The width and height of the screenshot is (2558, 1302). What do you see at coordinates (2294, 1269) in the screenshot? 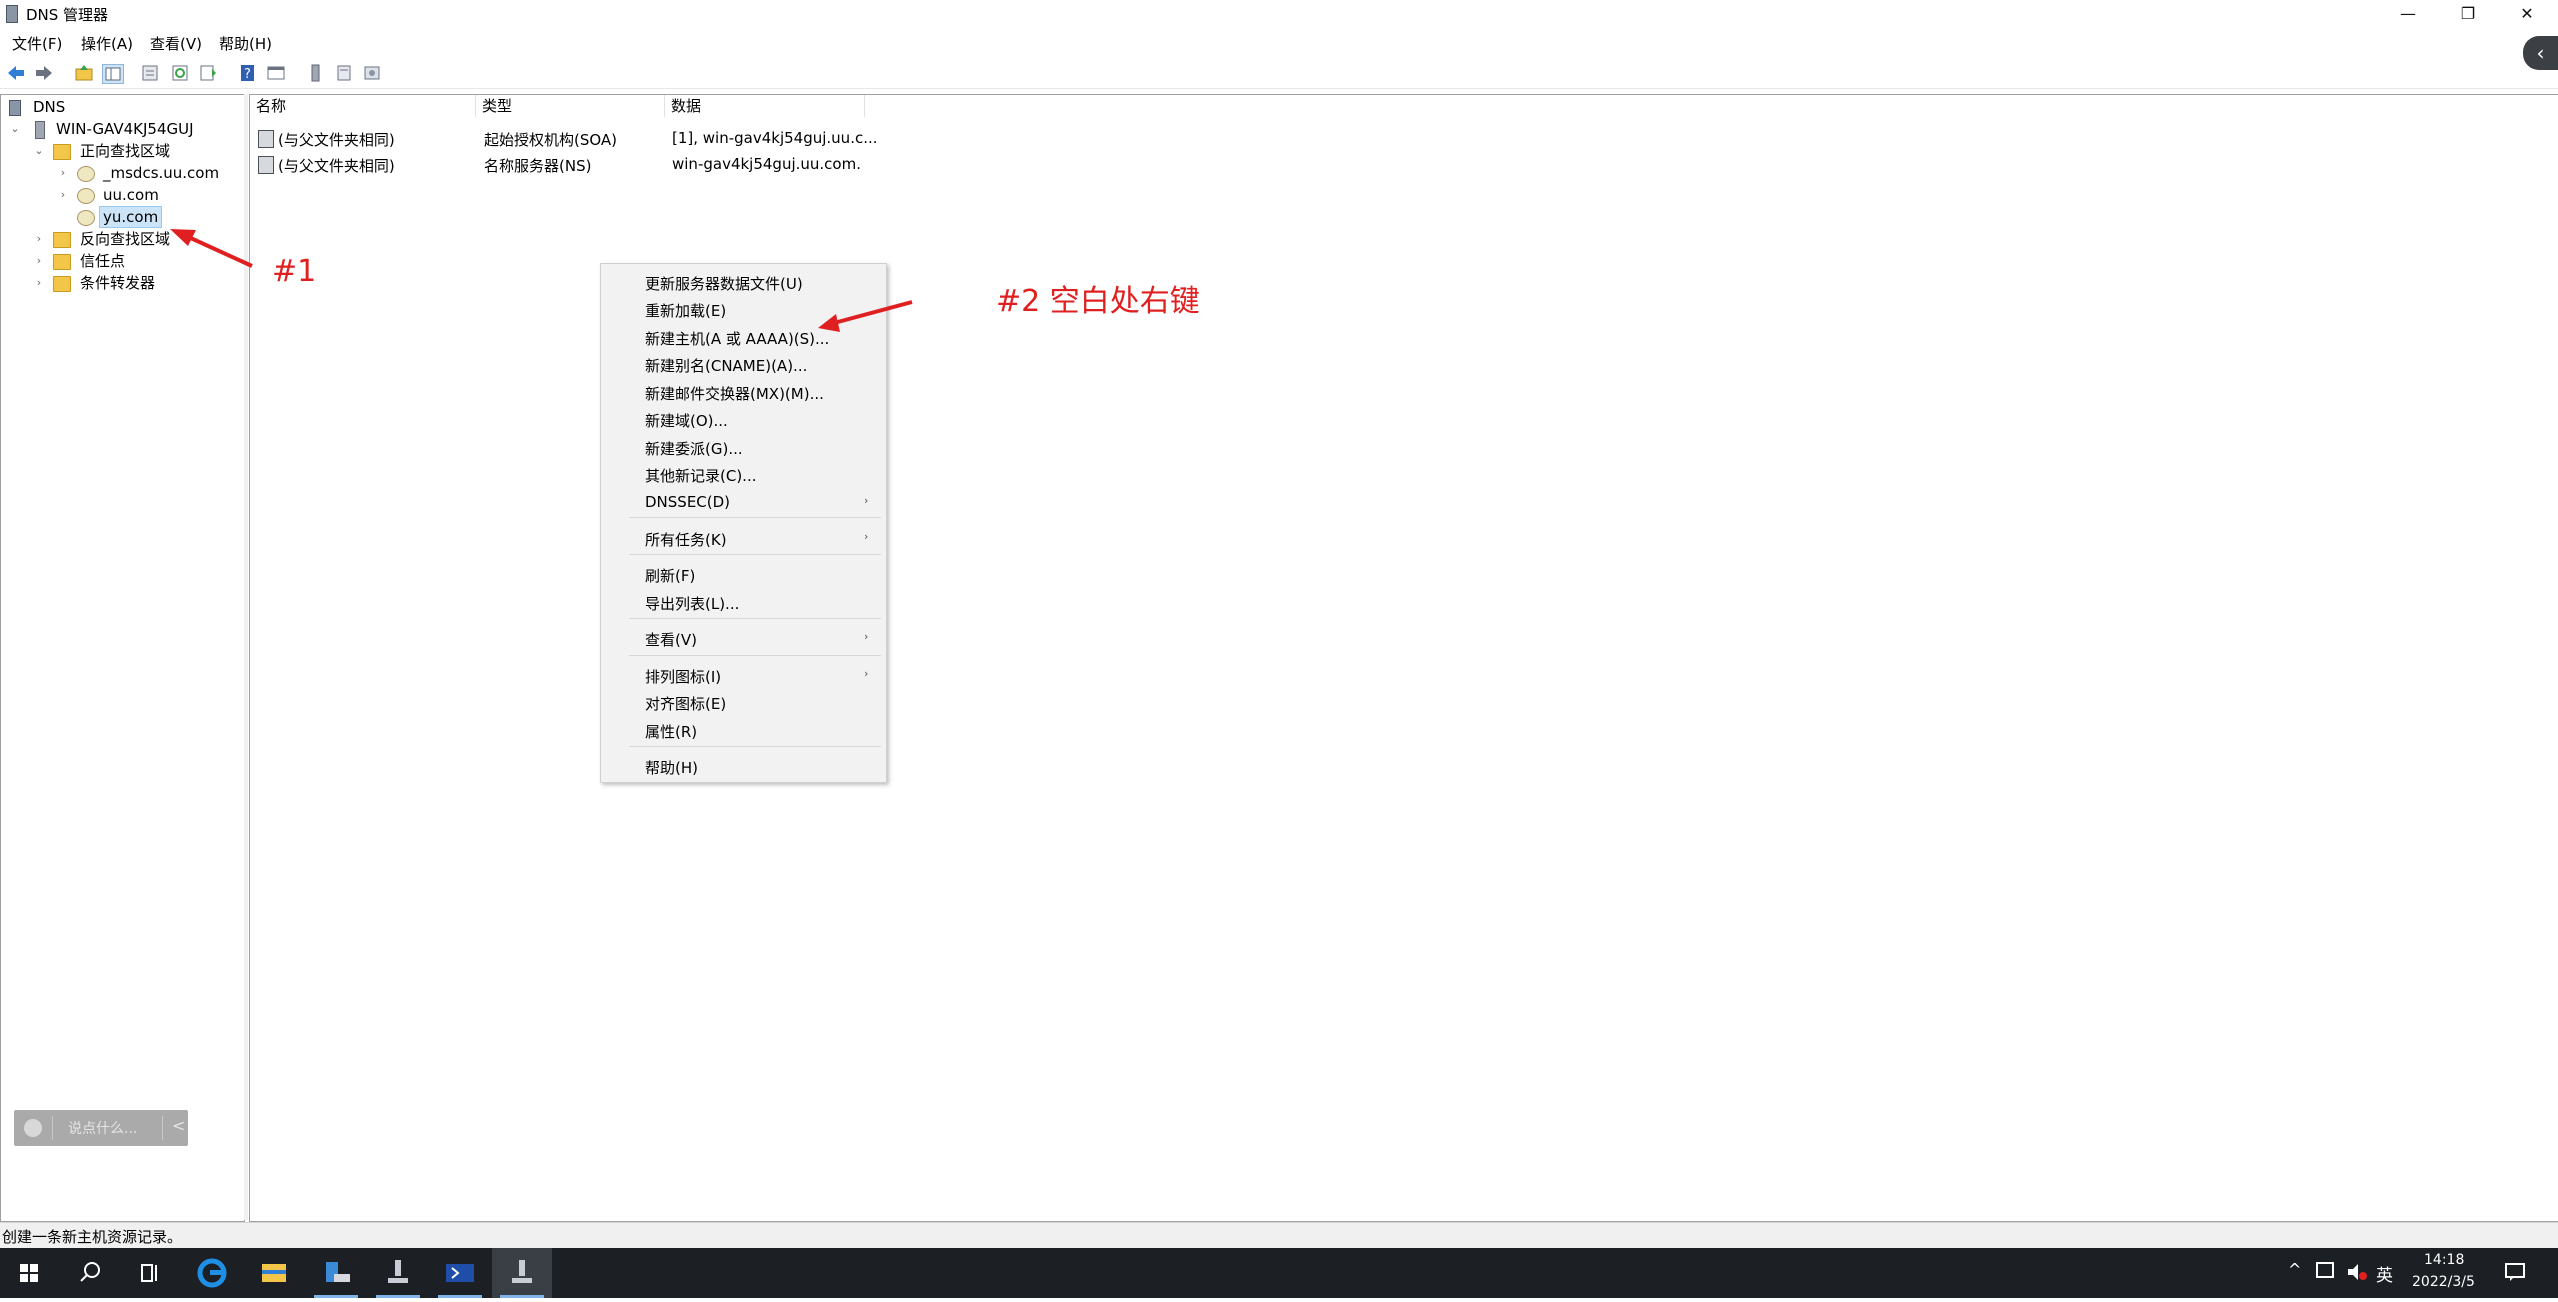
I see `tray-chevron-icon: ^` at bounding box center [2294, 1269].